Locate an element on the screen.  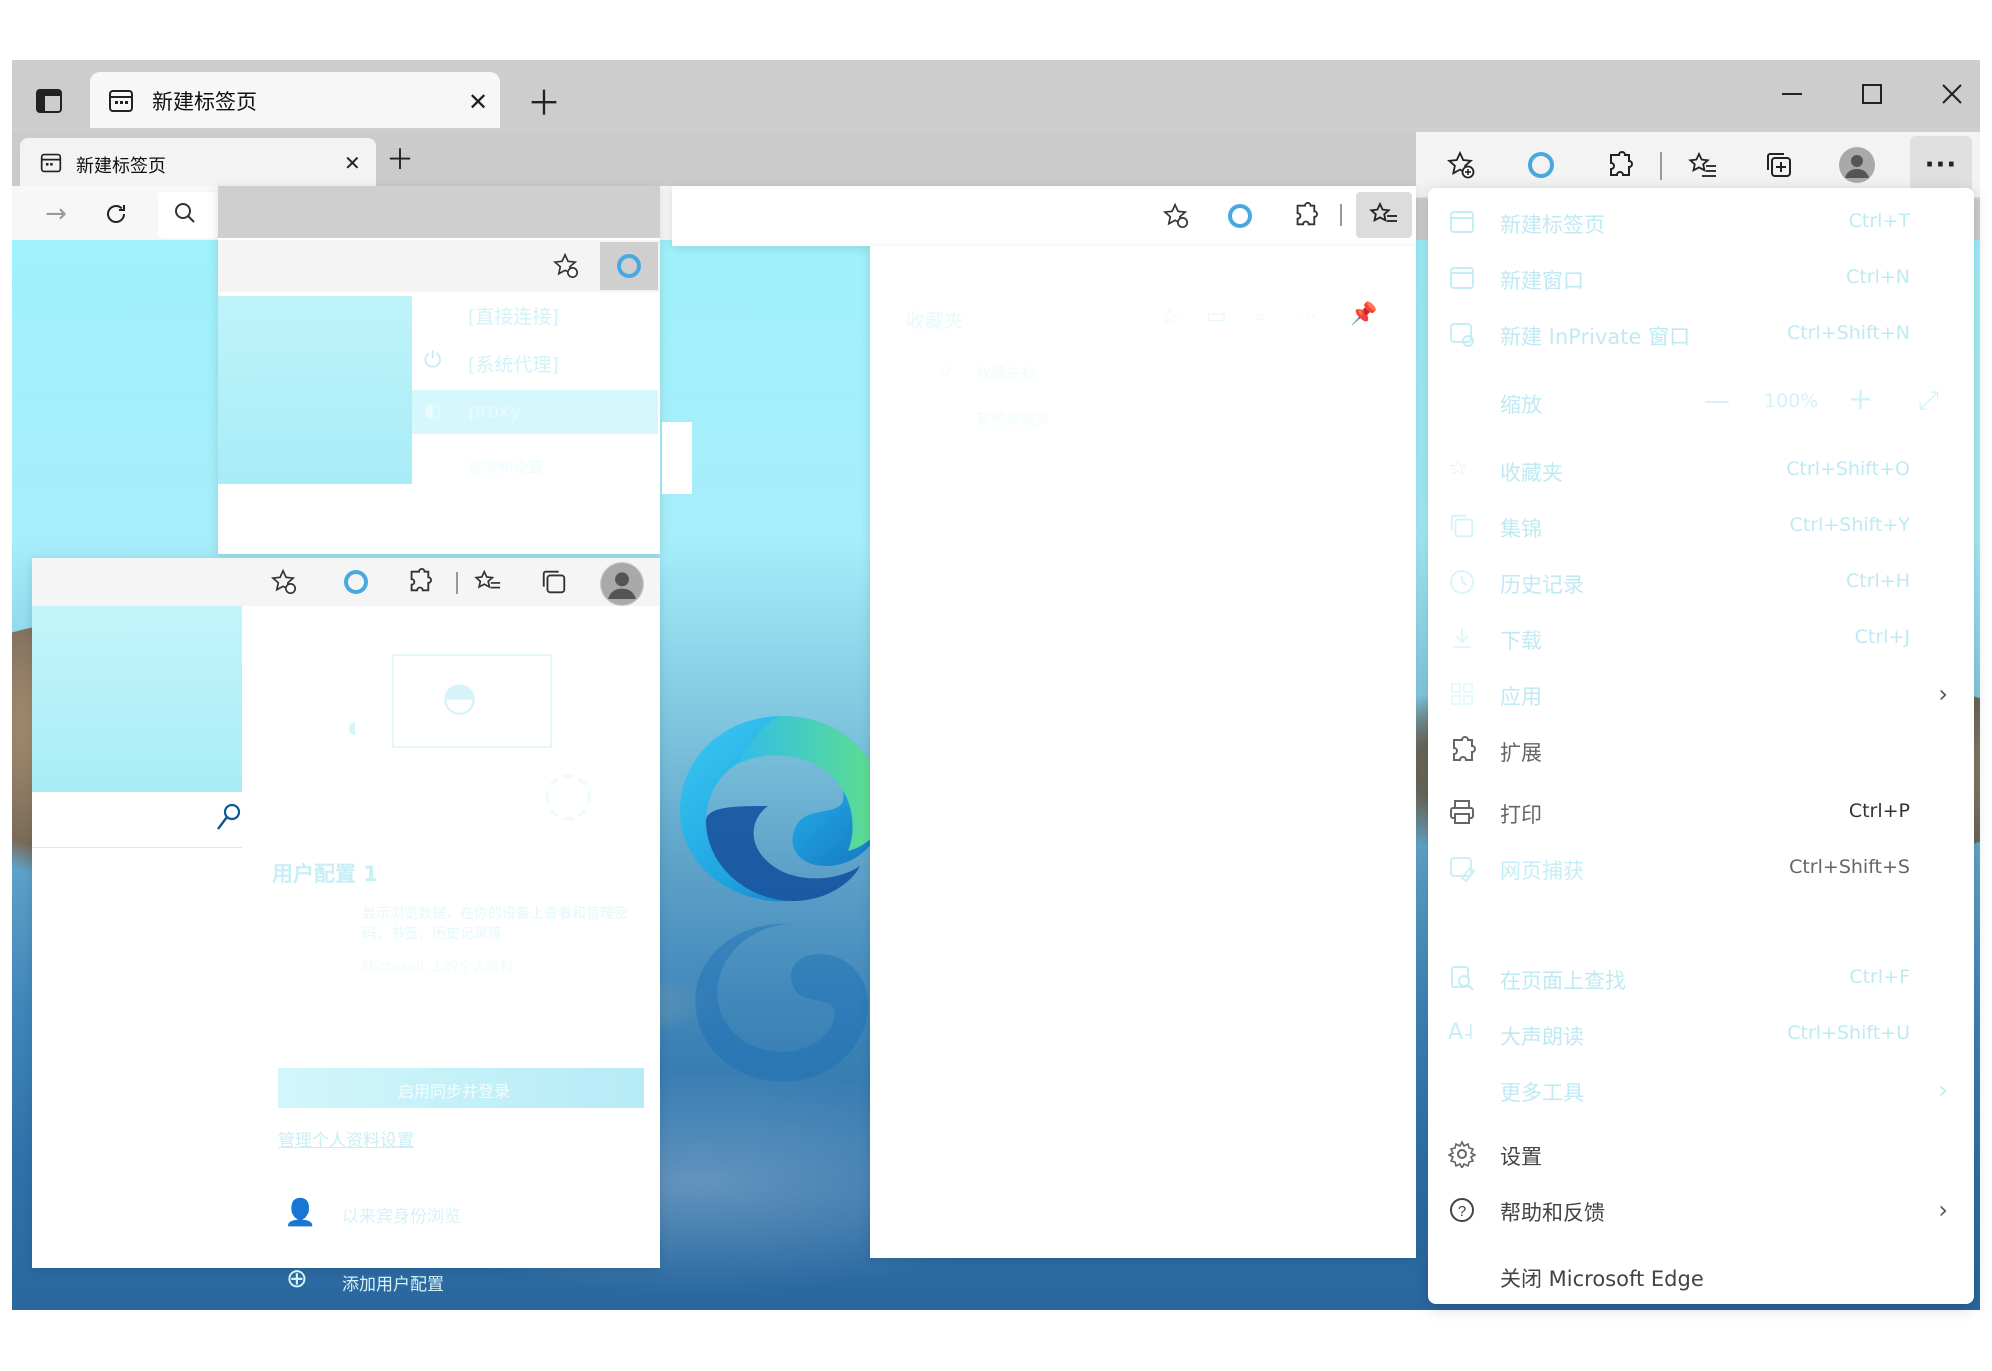
newtab-icon is located at coordinates (121, 101).